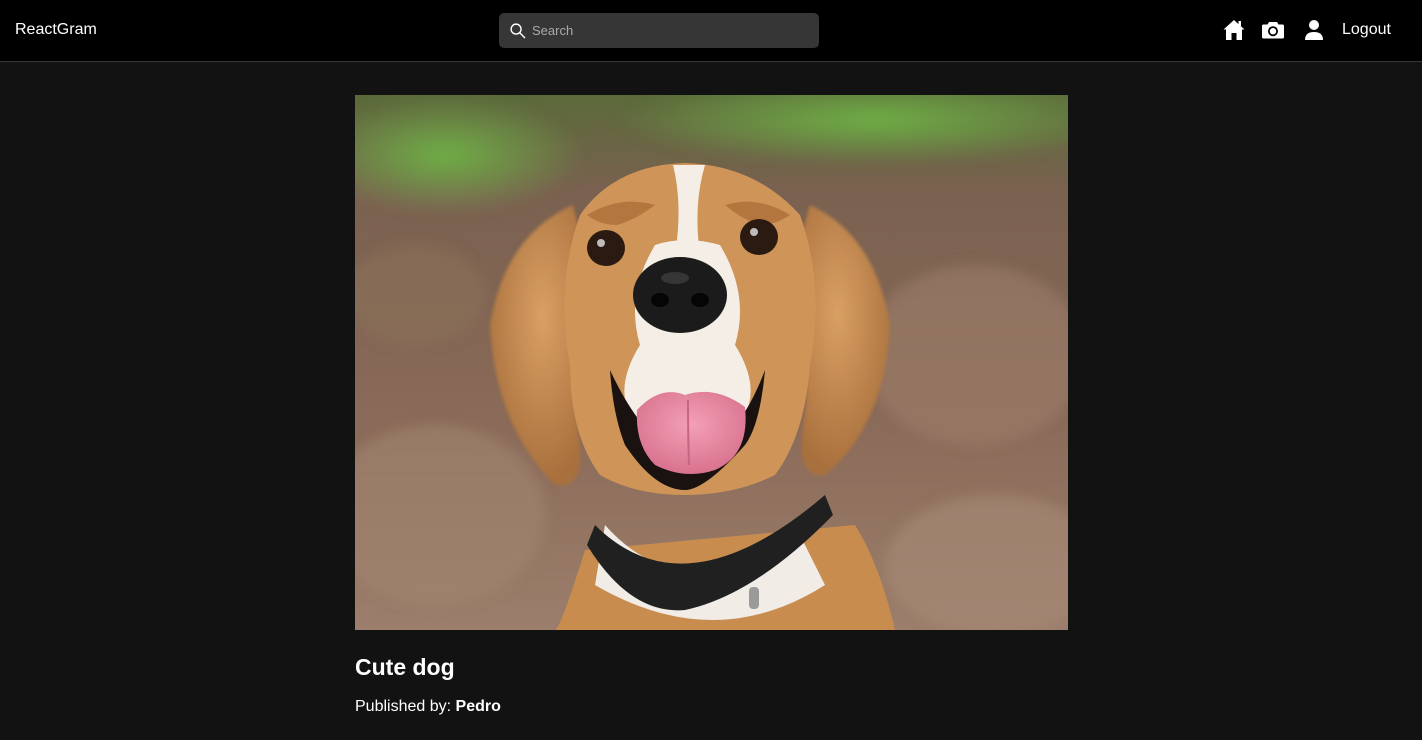 This screenshot has height=740, width=1422. What do you see at coordinates (478, 706) in the screenshot?
I see `author-name: Pedro` at bounding box center [478, 706].